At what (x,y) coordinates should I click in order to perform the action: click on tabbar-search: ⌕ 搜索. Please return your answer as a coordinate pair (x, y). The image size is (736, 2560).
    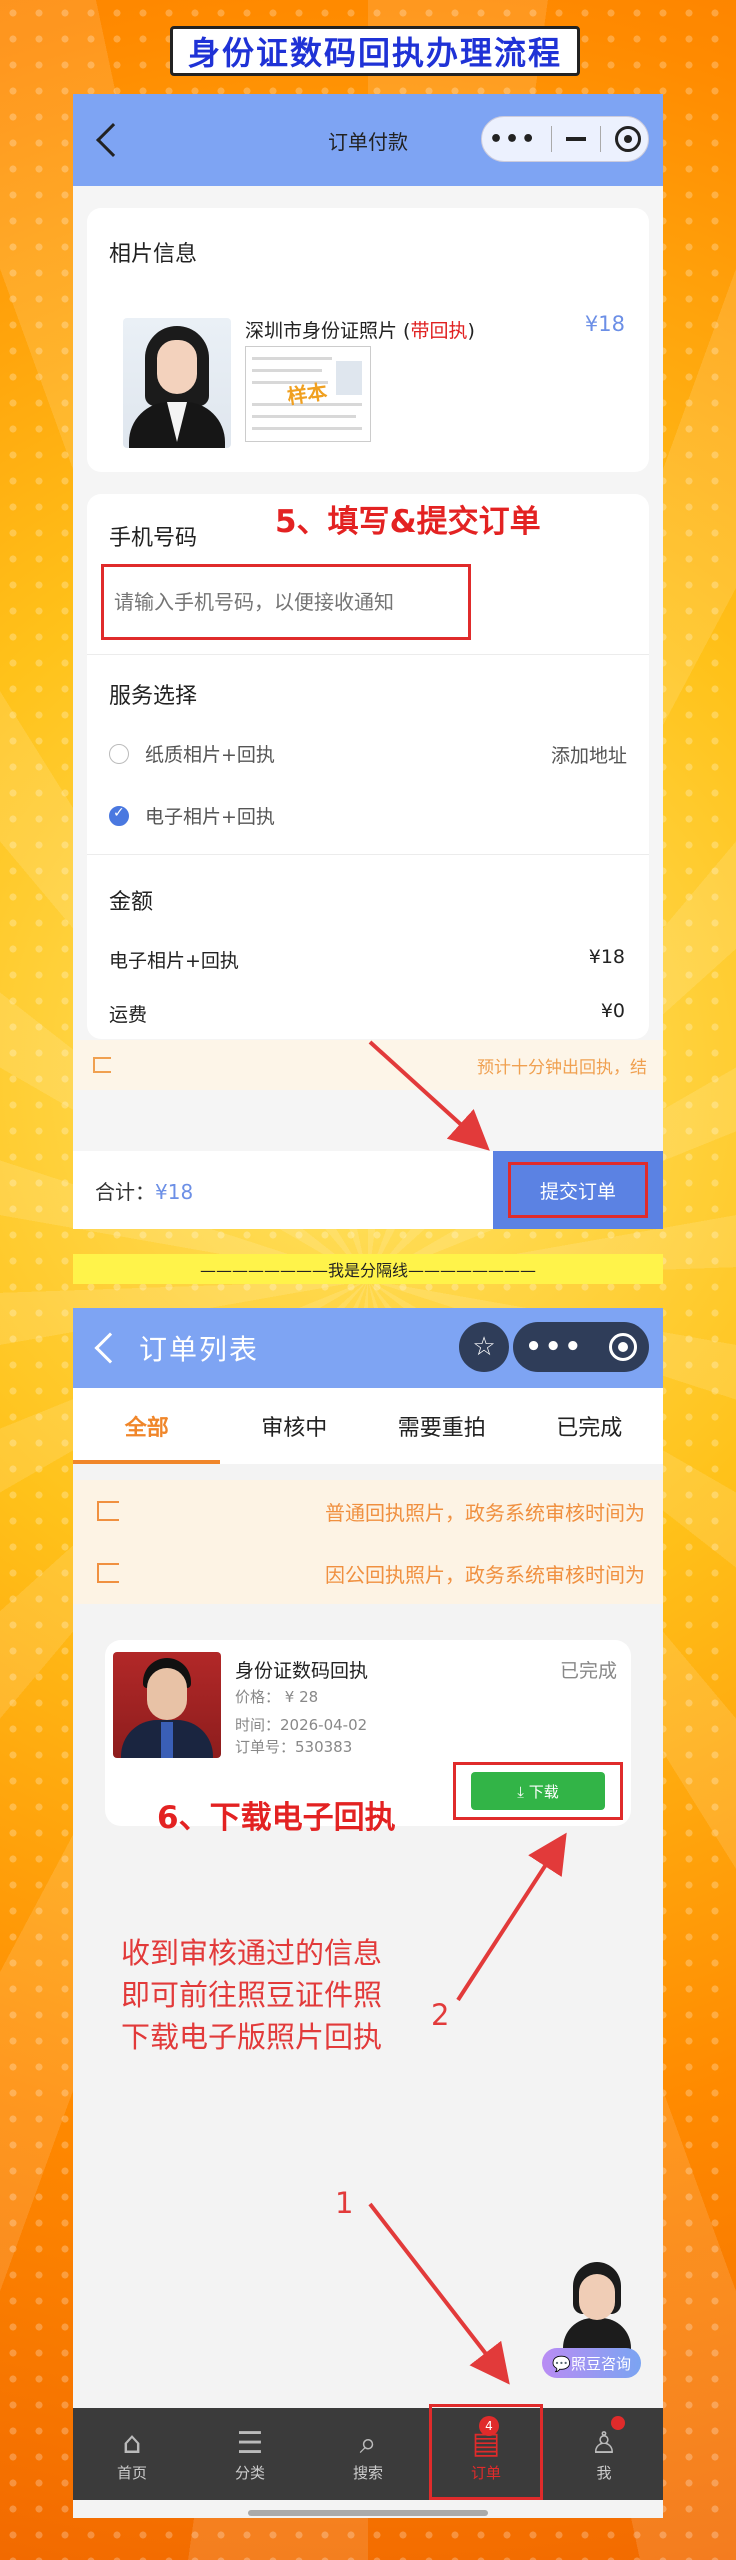
    Looking at the image, I should click on (368, 2454).